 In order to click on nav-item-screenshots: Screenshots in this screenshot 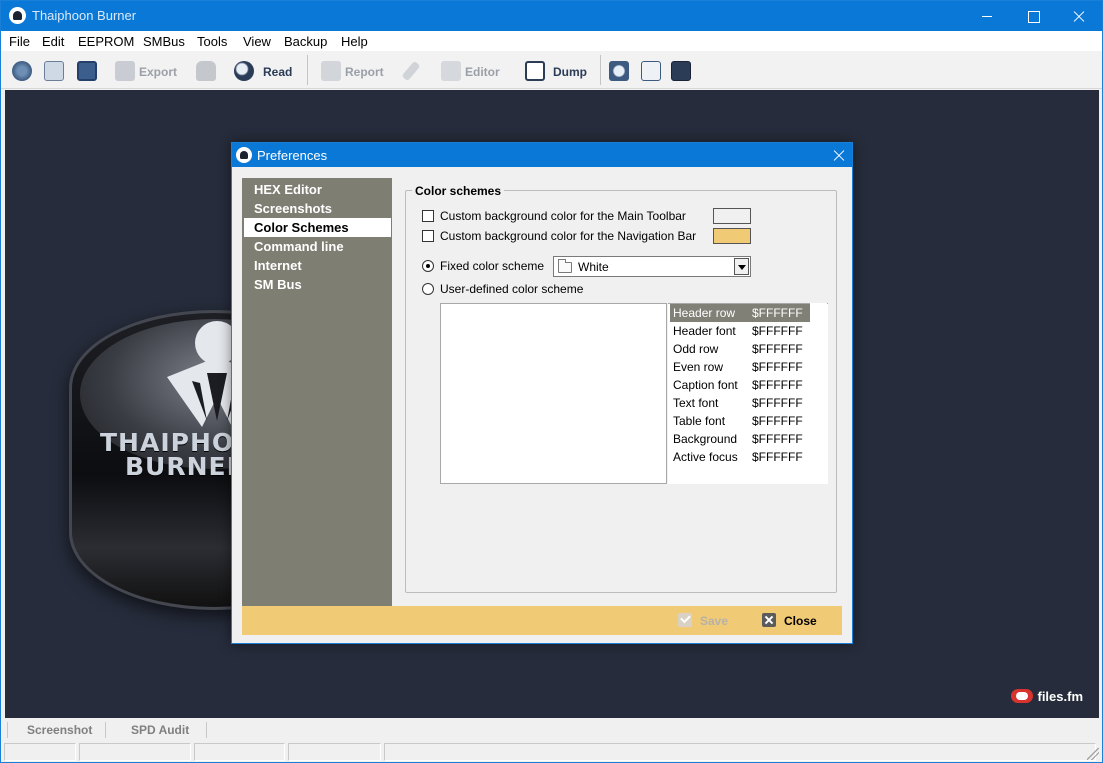, I will do `click(317, 208)`.